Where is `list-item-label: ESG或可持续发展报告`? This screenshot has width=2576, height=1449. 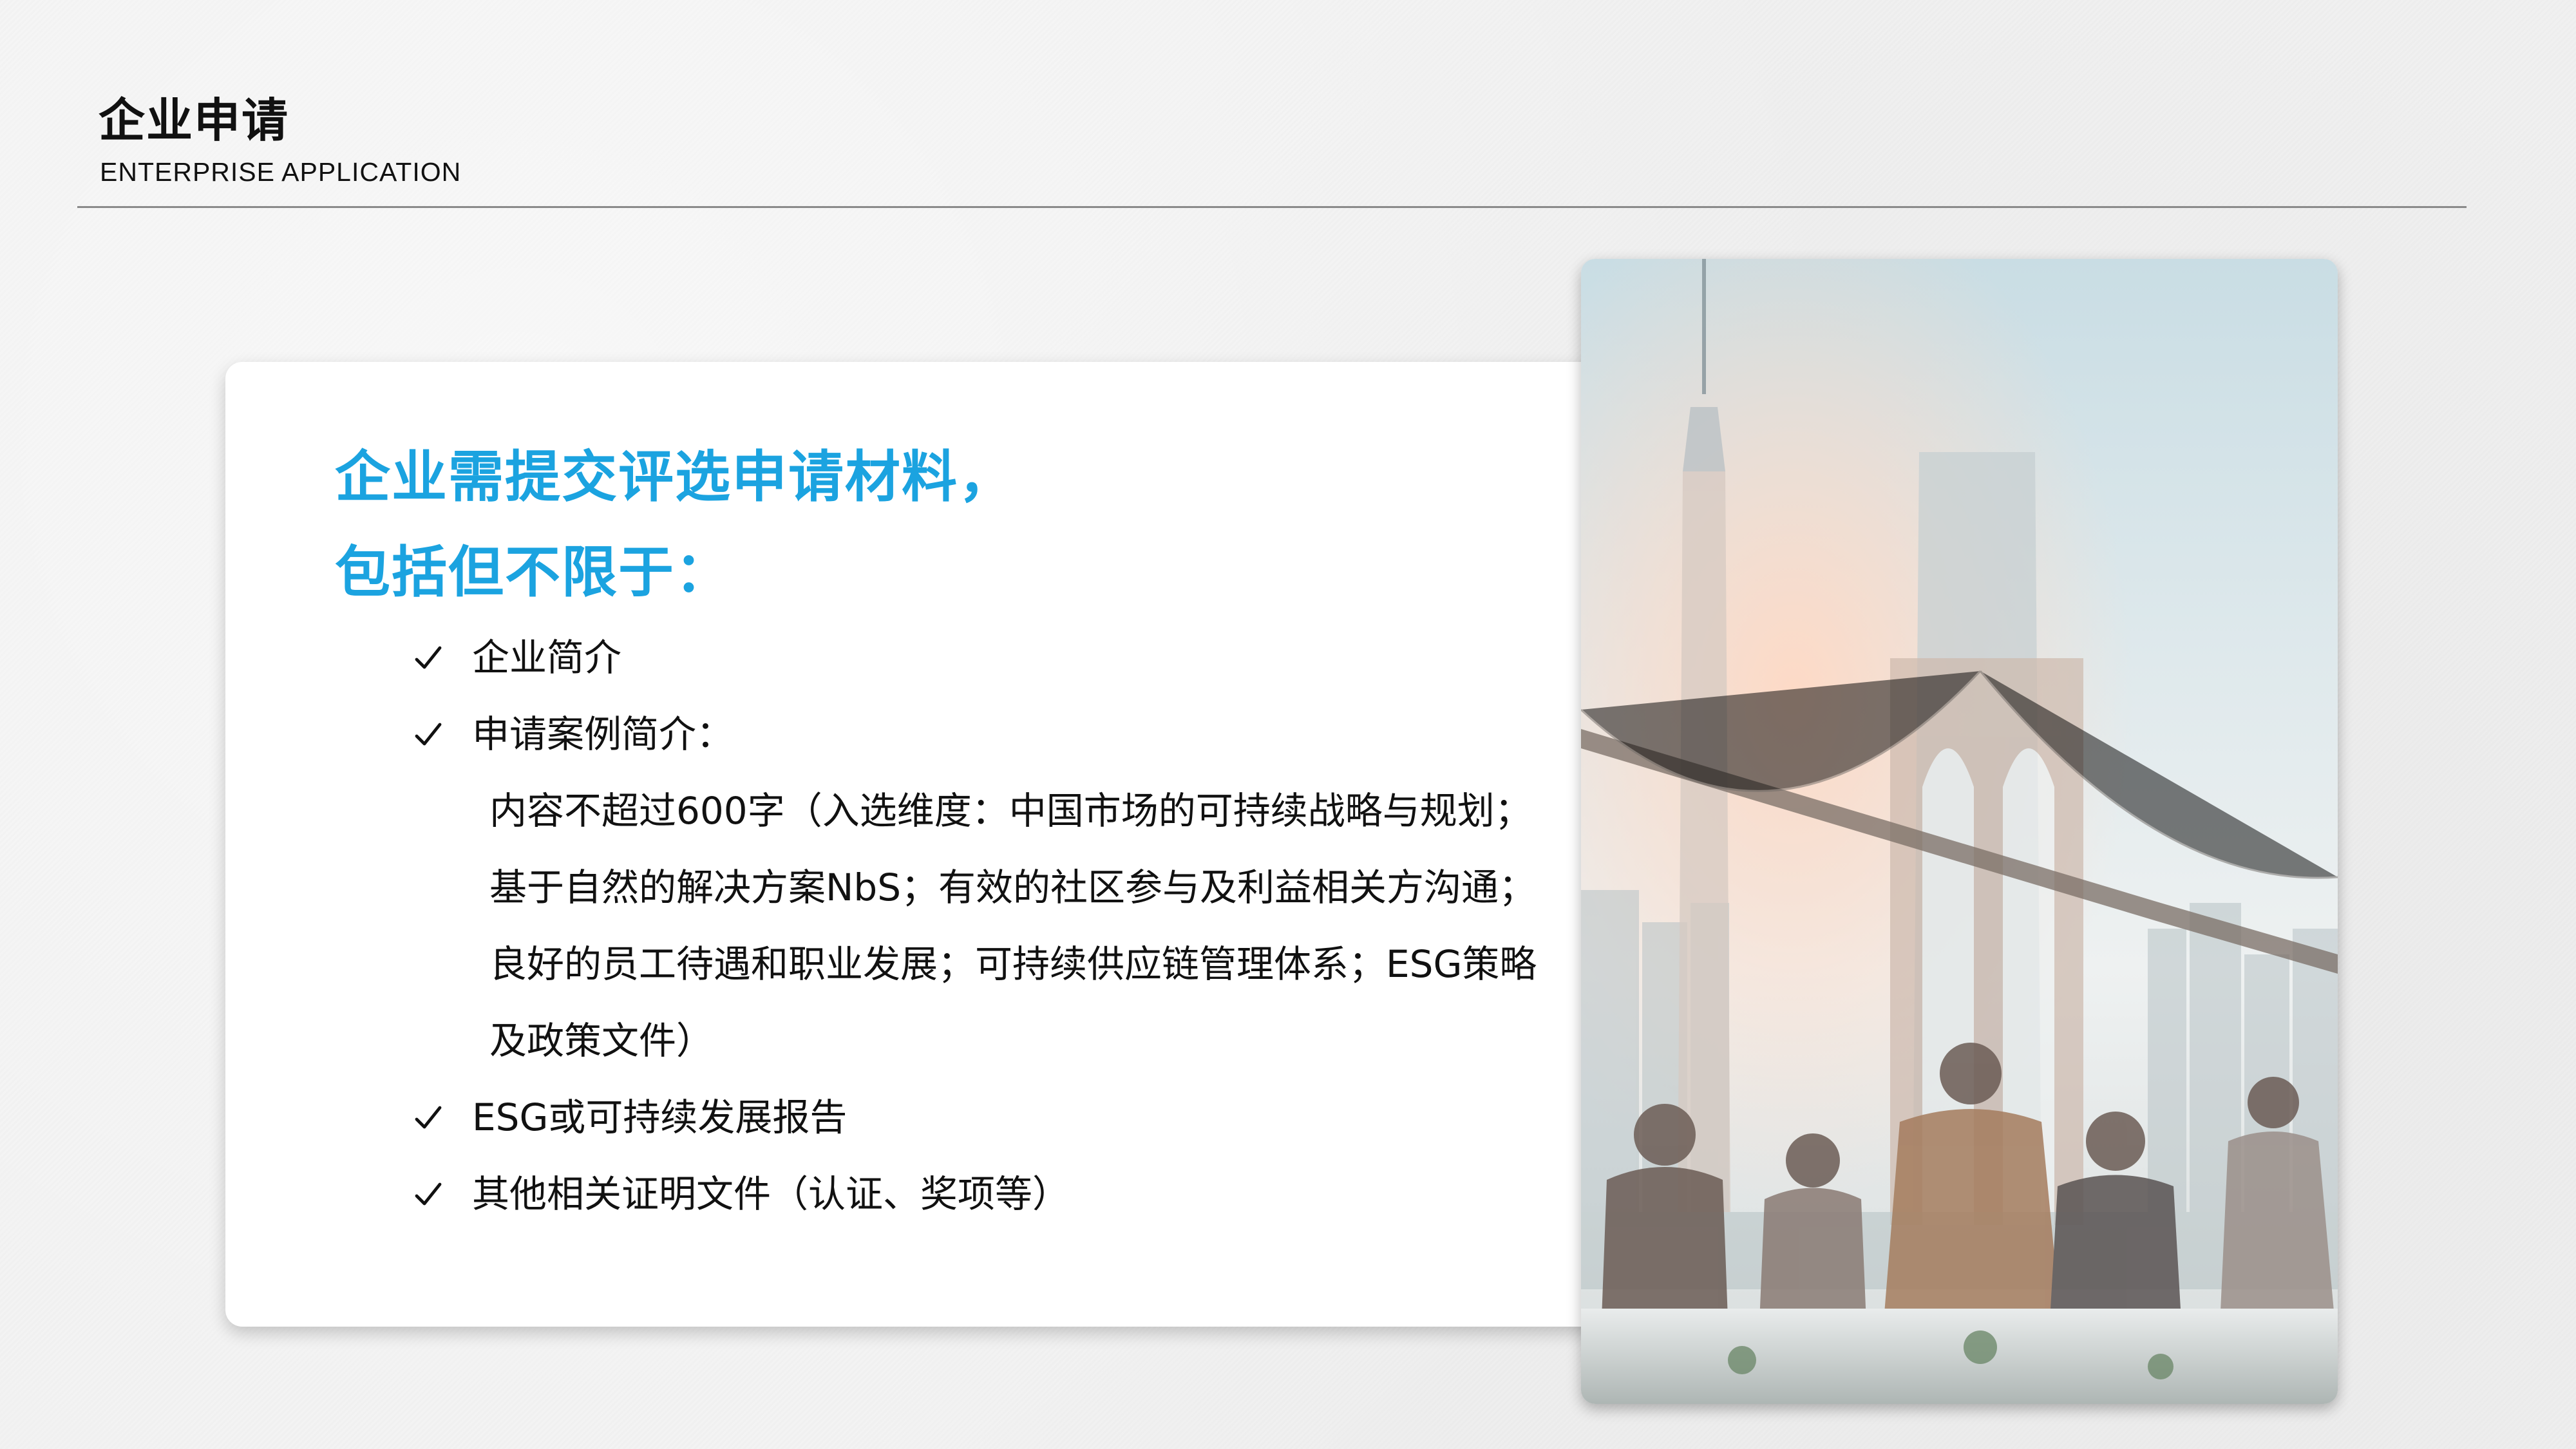 list-item-label: ESG或可持续发展报告 is located at coordinates (660, 1117).